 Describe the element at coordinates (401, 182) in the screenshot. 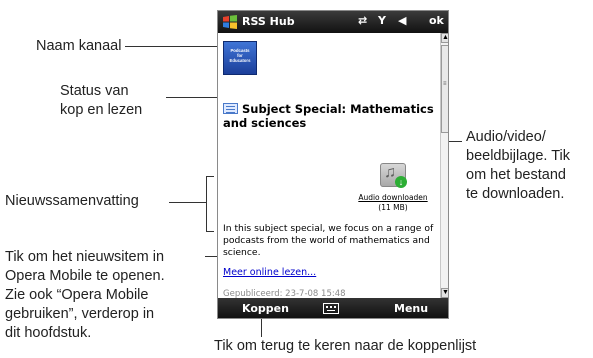

I see `download-icon: ↓` at that location.